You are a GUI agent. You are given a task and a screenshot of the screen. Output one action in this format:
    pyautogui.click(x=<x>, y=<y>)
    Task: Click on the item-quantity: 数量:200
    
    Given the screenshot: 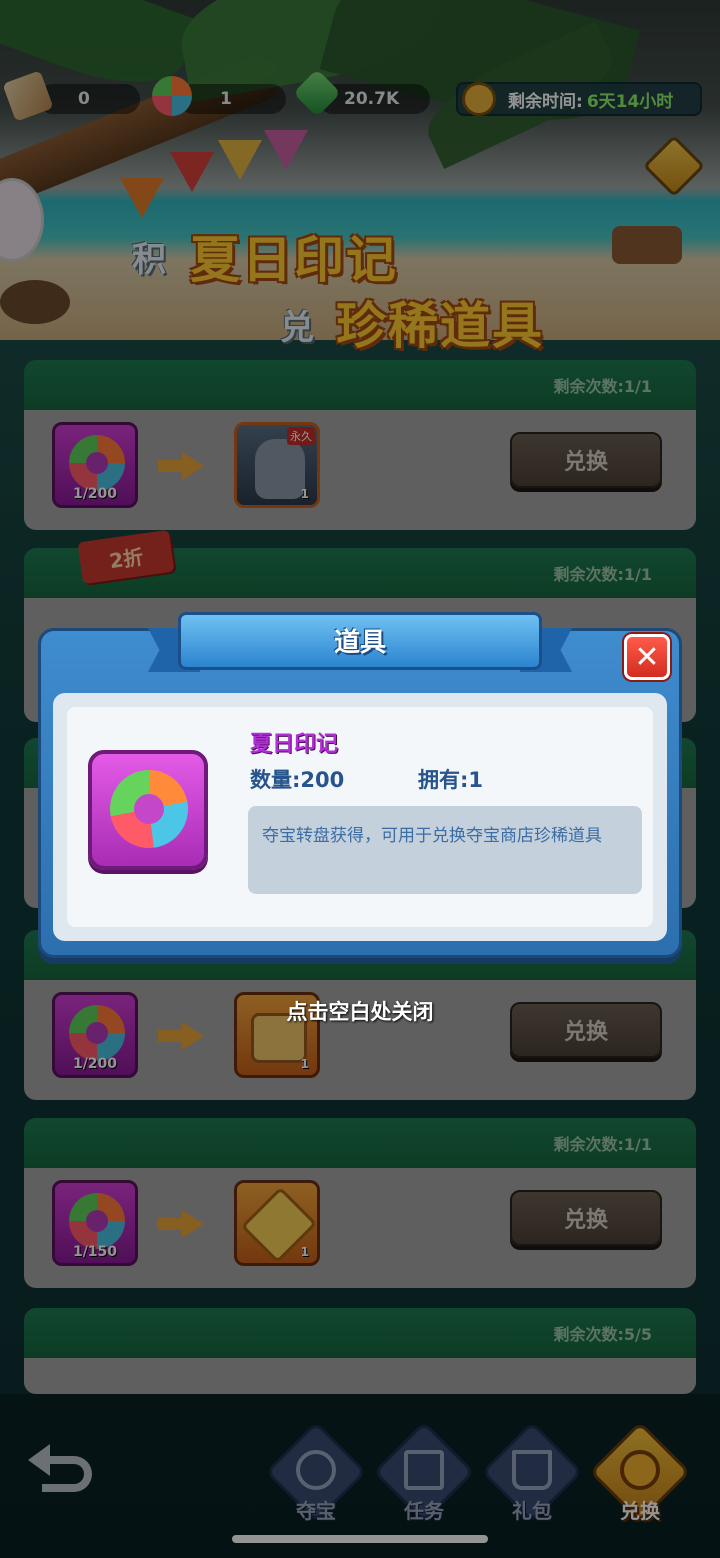 What is the action you would take?
    pyautogui.click(x=297, y=780)
    